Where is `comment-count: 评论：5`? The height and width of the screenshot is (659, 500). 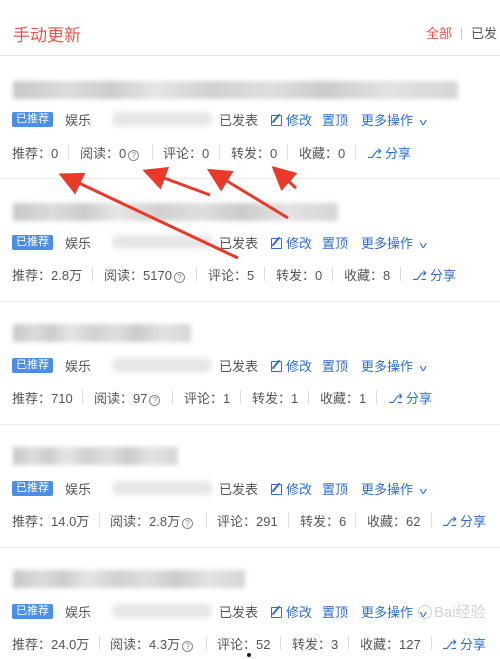 comment-count: 评论：5 is located at coordinates (231, 275).